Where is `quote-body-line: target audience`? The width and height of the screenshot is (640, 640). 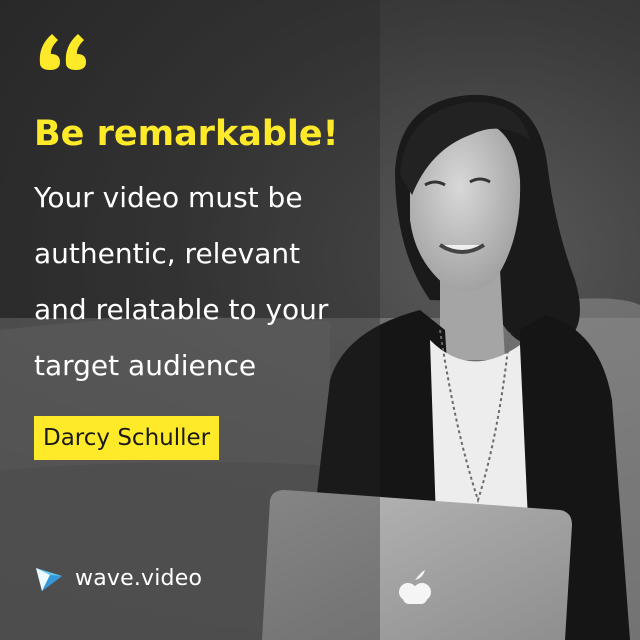
quote-body-line: target audience is located at coordinates (145, 365).